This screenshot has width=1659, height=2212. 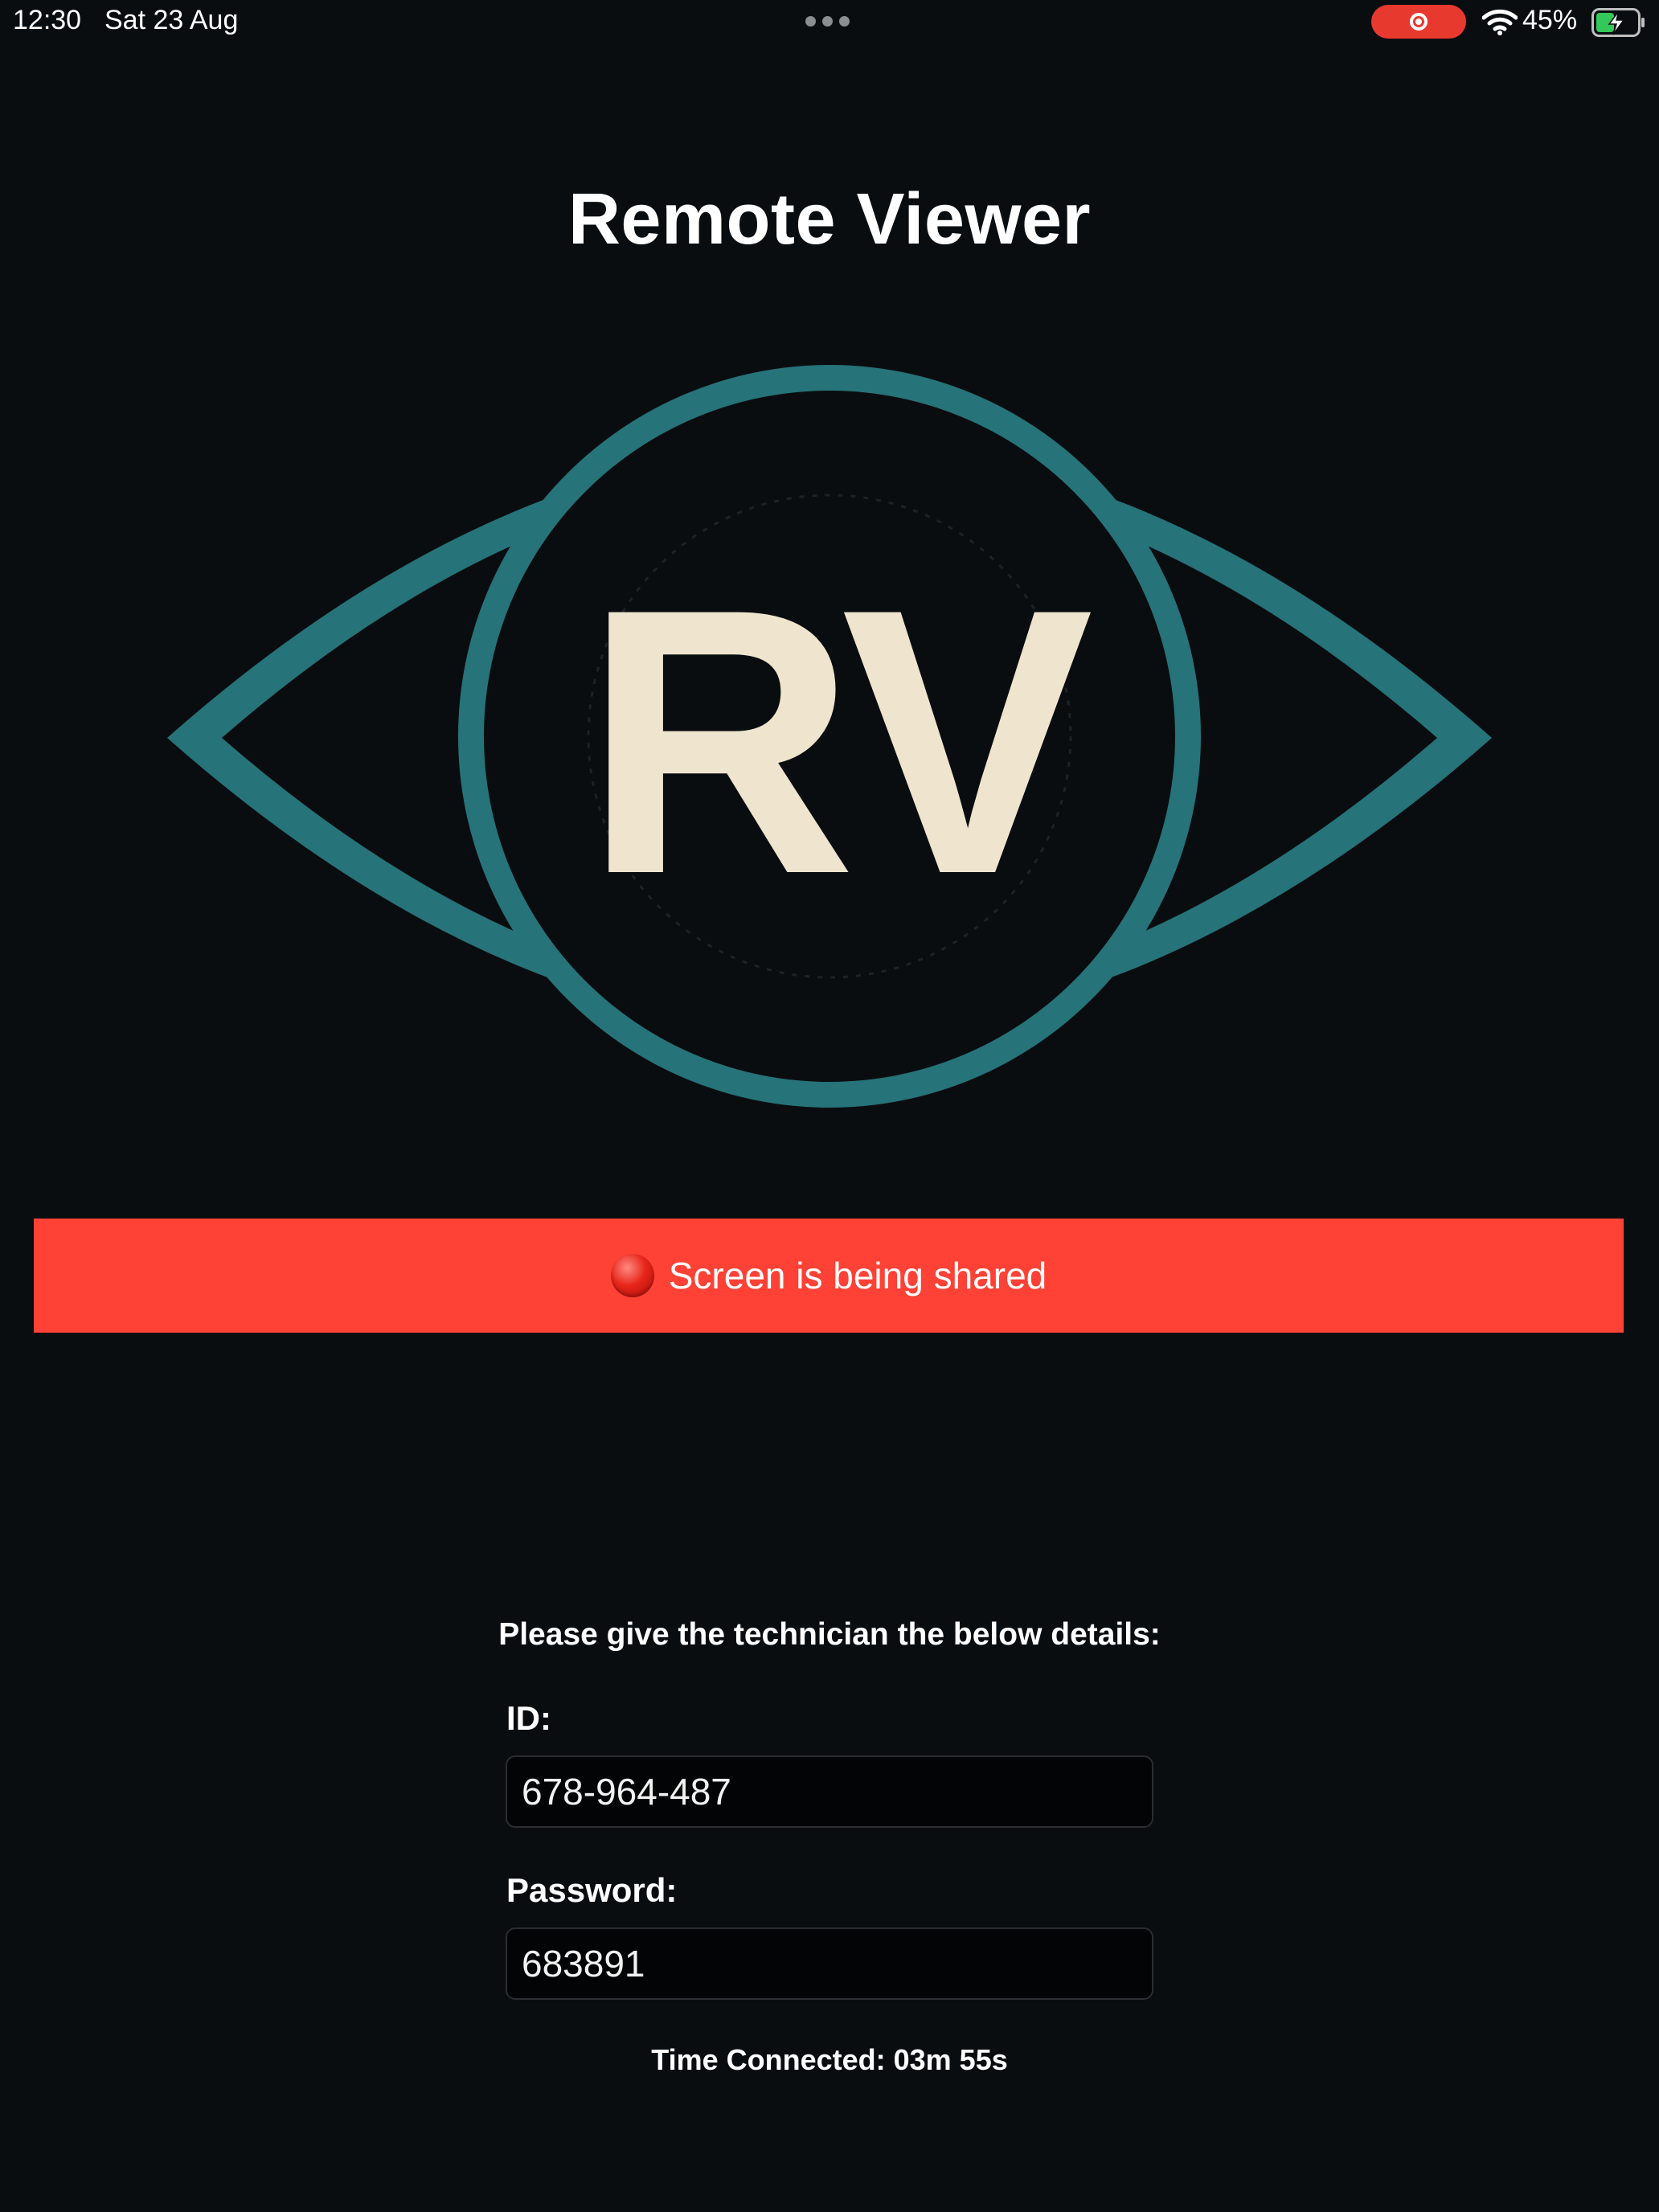 What do you see at coordinates (857, 1275) in the screenshot?
I see `screen-sharing-text: Screen is being shared` at bounding box center [857, 1275].